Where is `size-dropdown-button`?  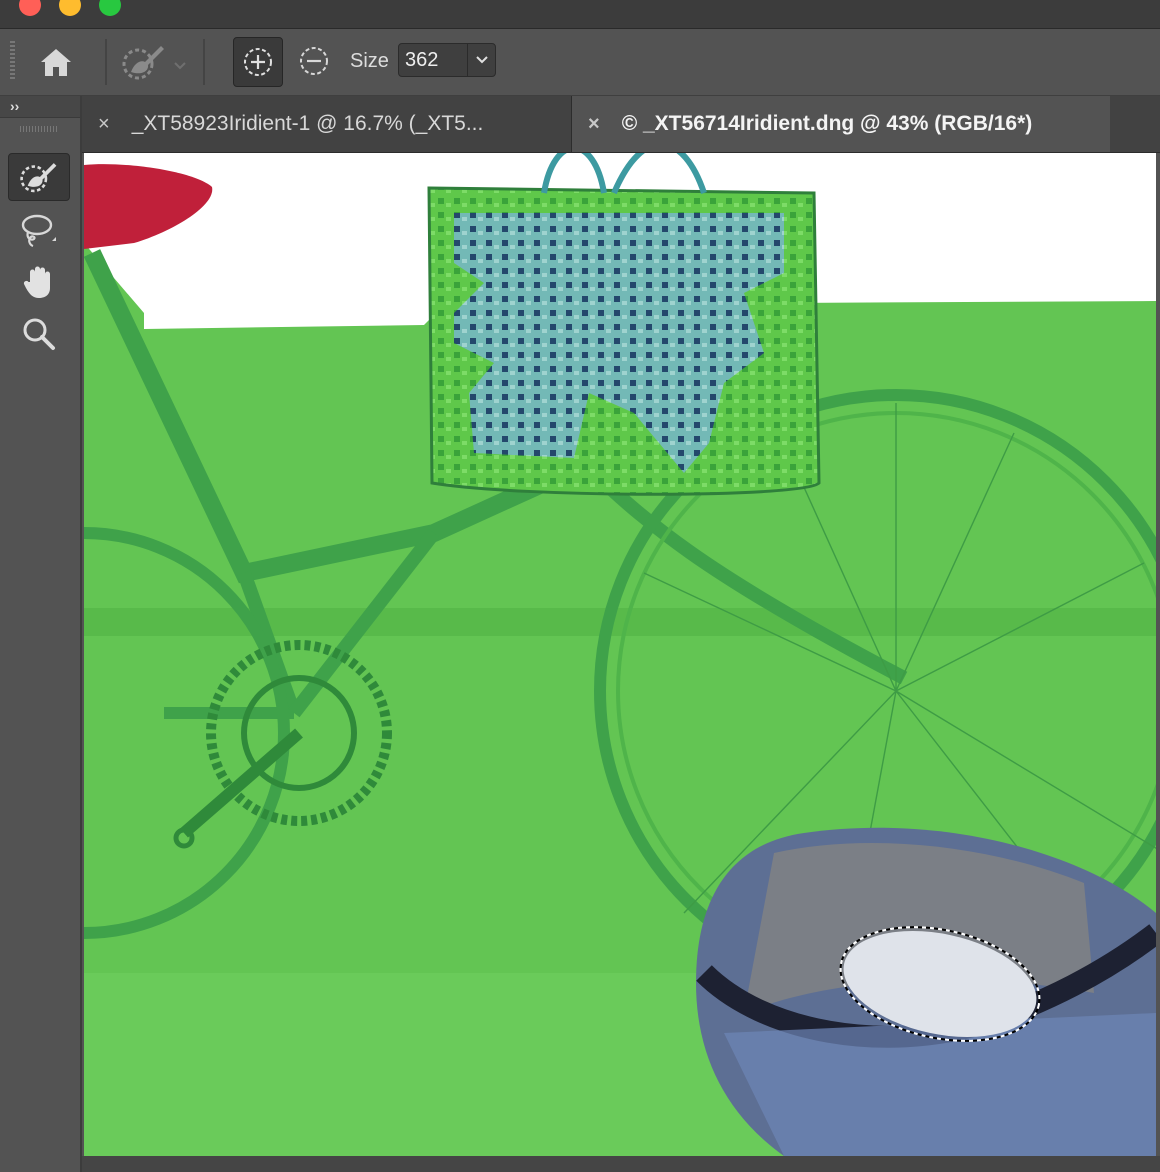 size-dropdown-button is located at coordinates (482, 60).